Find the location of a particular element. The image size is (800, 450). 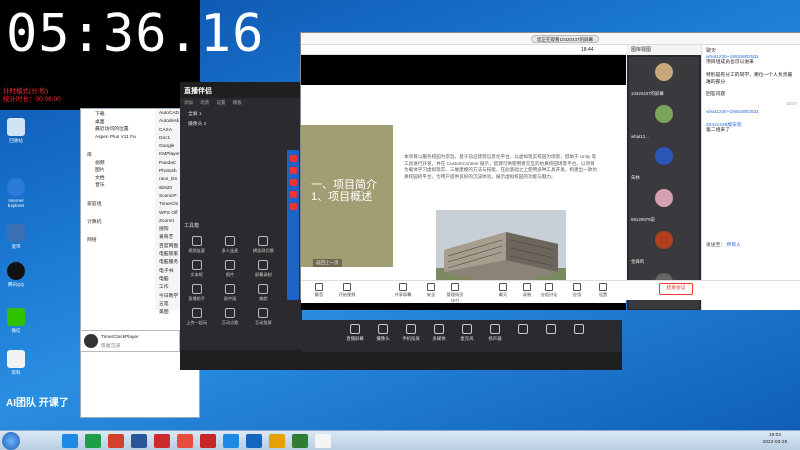

system-clock: 19:02 2022-03-25 is located at coordinates (775, 439).